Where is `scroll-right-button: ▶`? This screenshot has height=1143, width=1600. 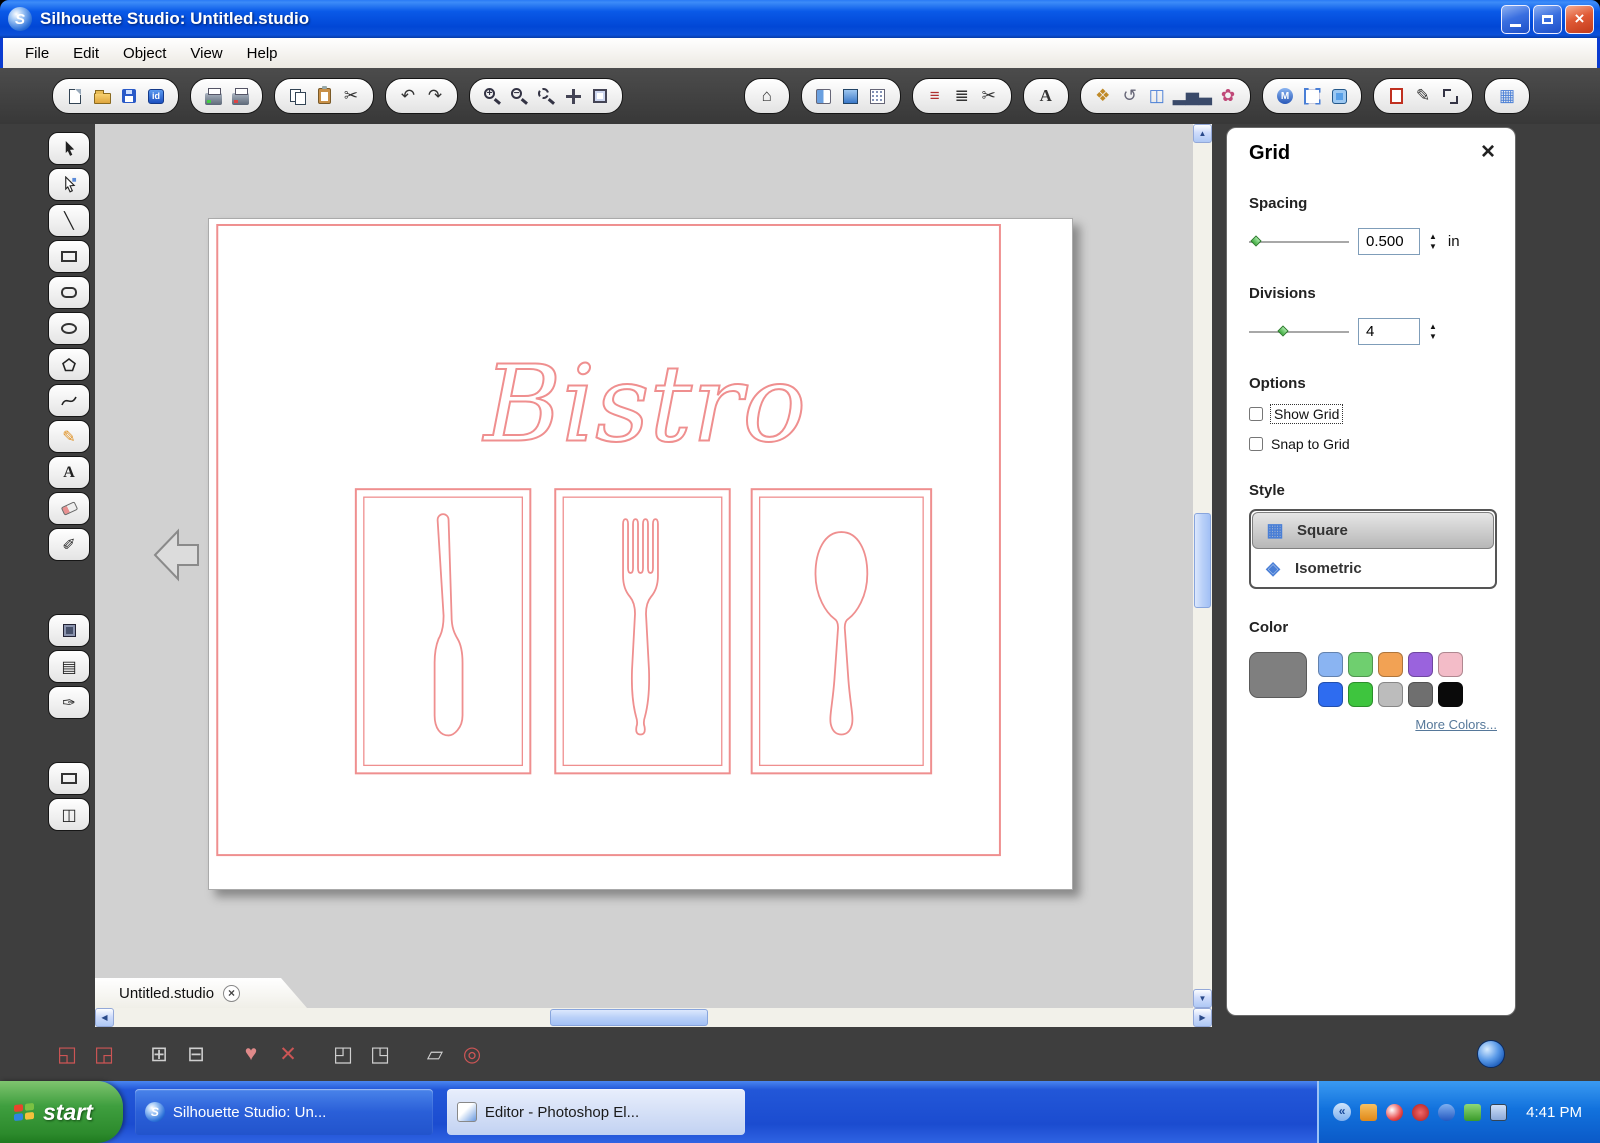 scroll-right-button: ▶ is located at coordinates (1202, 1017).